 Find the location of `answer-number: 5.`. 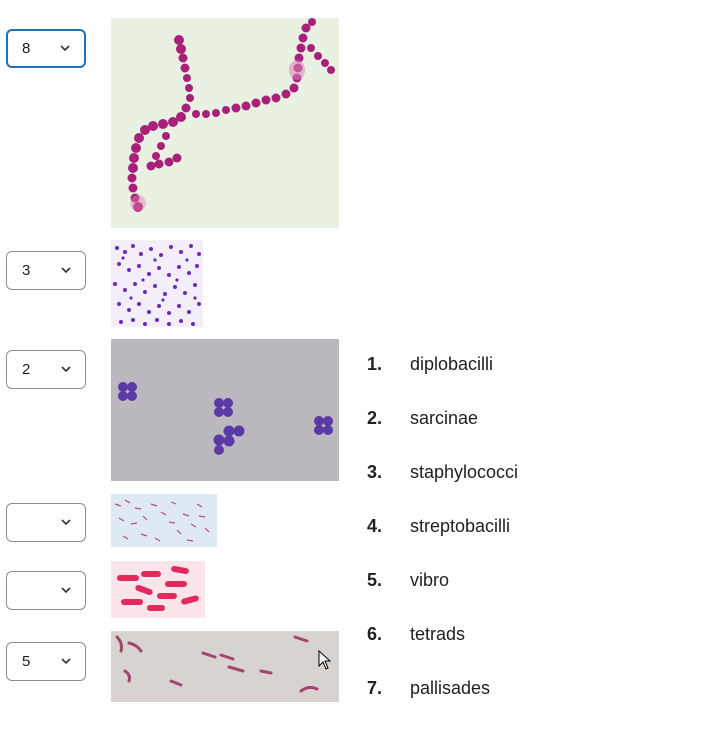

answer-number: 5. is located at coordinates (375, 580).